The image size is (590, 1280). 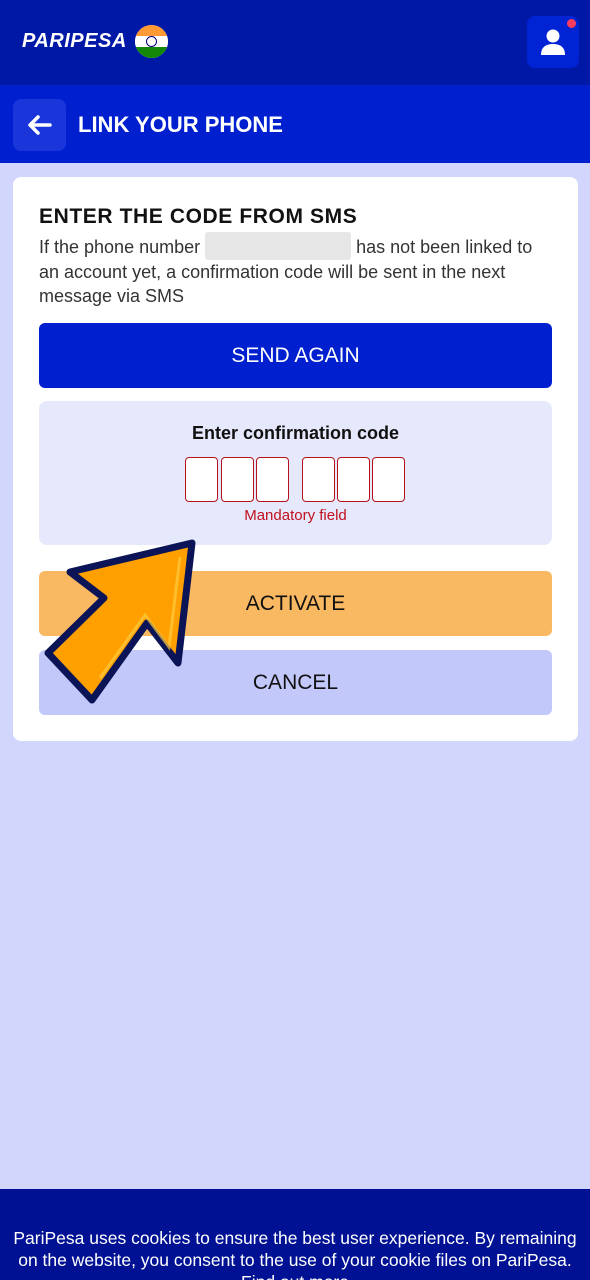 What do you see at coordinates (295, 473) in the screenshot?
I see `code-entry-panel: Enter confirmation code Mandatory field` at bounding box center [295, 473].